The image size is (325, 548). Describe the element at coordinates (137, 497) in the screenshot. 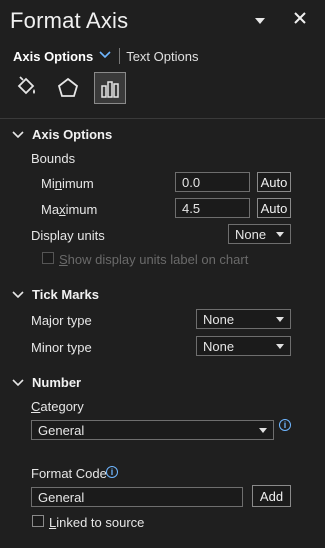

I see `format-code-input: General` at that location.